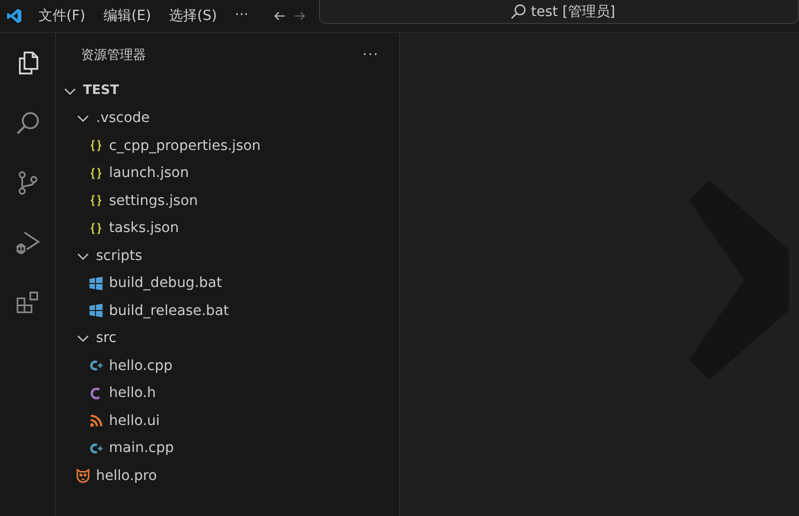 Image resolution: width=799 pixels, height=516 pixels. Describe the element at coordinates (106, 338) in the screenshot. I see `folder-name: src` at that location.